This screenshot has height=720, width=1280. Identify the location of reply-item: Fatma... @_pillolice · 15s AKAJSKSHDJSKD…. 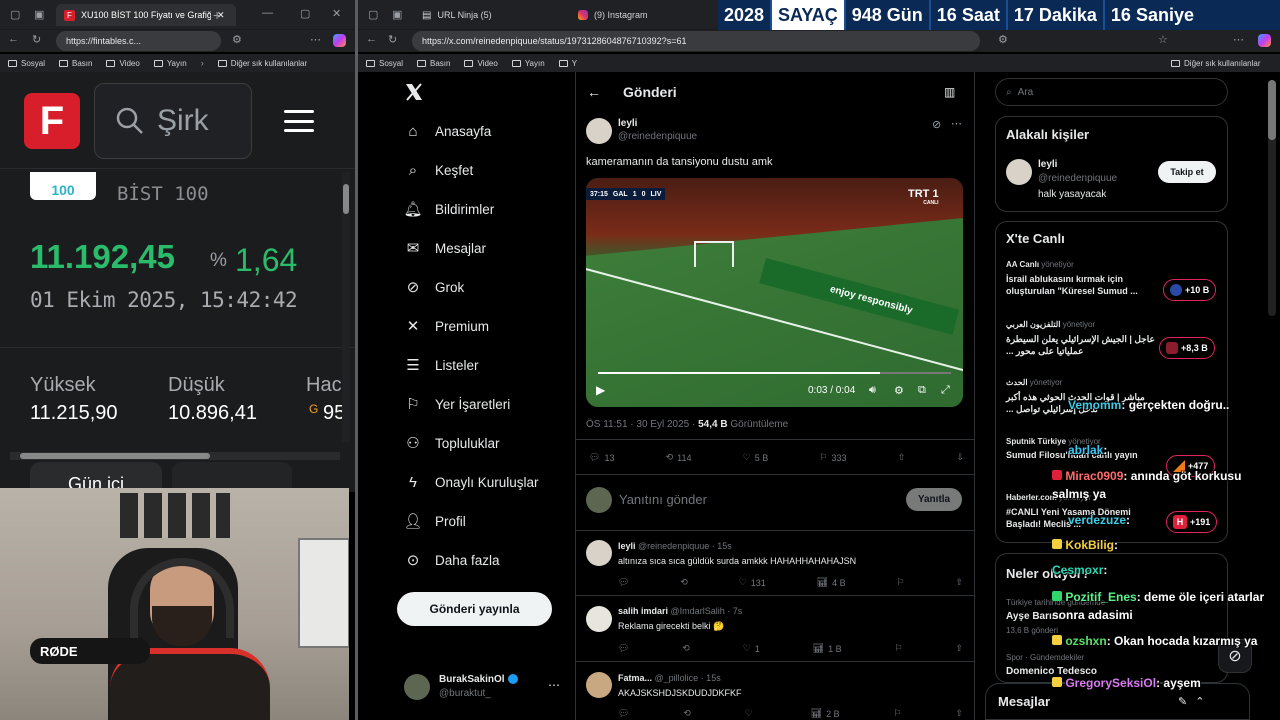
(775, 691).